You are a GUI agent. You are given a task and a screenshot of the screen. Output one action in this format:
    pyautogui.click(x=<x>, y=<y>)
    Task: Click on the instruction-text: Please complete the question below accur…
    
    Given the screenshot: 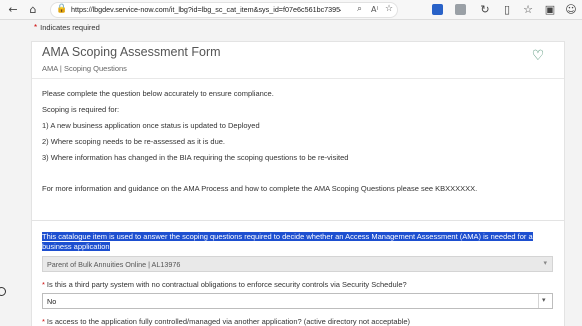 What is the action you would take?
    pyautogui.click(x=158, y=93)
    